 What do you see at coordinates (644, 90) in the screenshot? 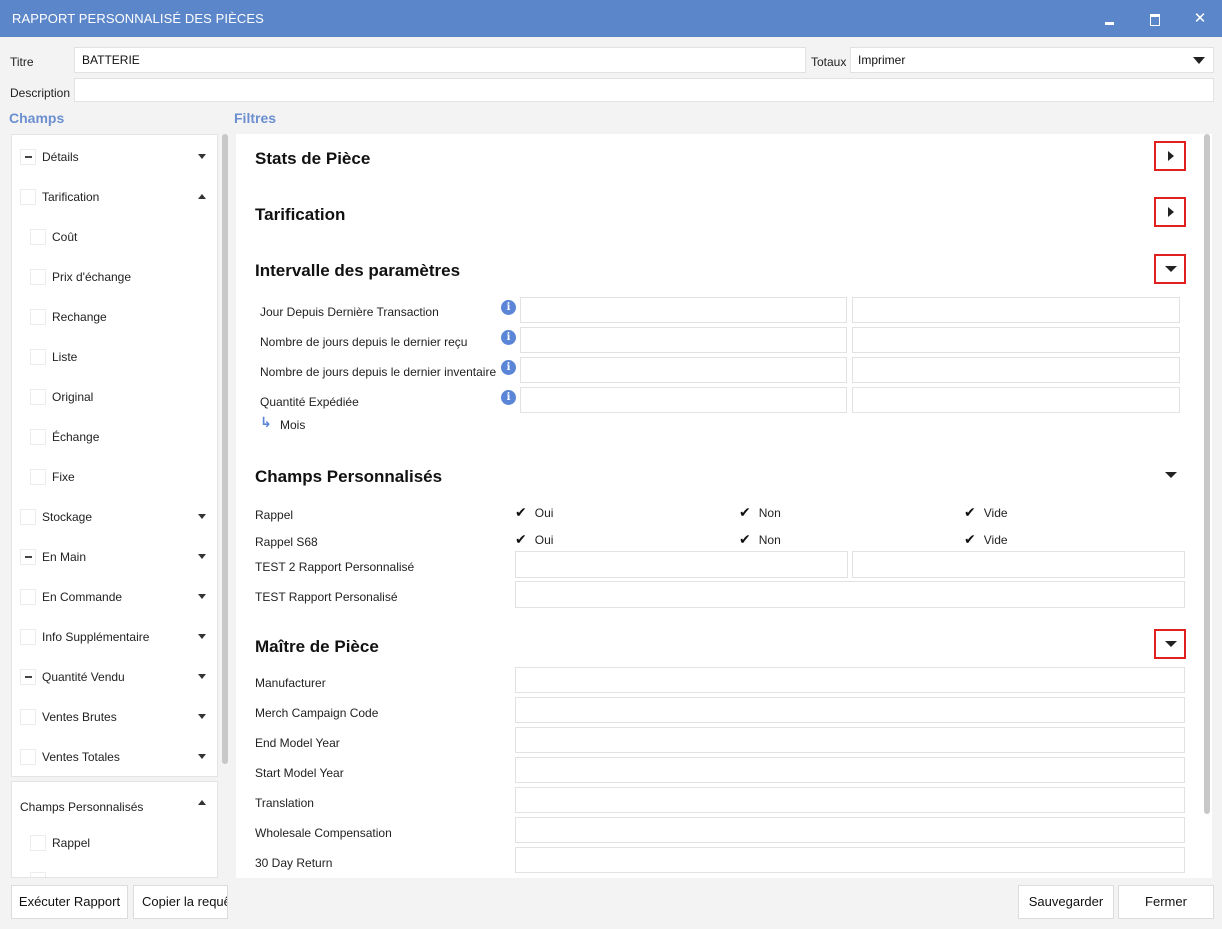
I see `description-input` at bounding box center [644, 90].